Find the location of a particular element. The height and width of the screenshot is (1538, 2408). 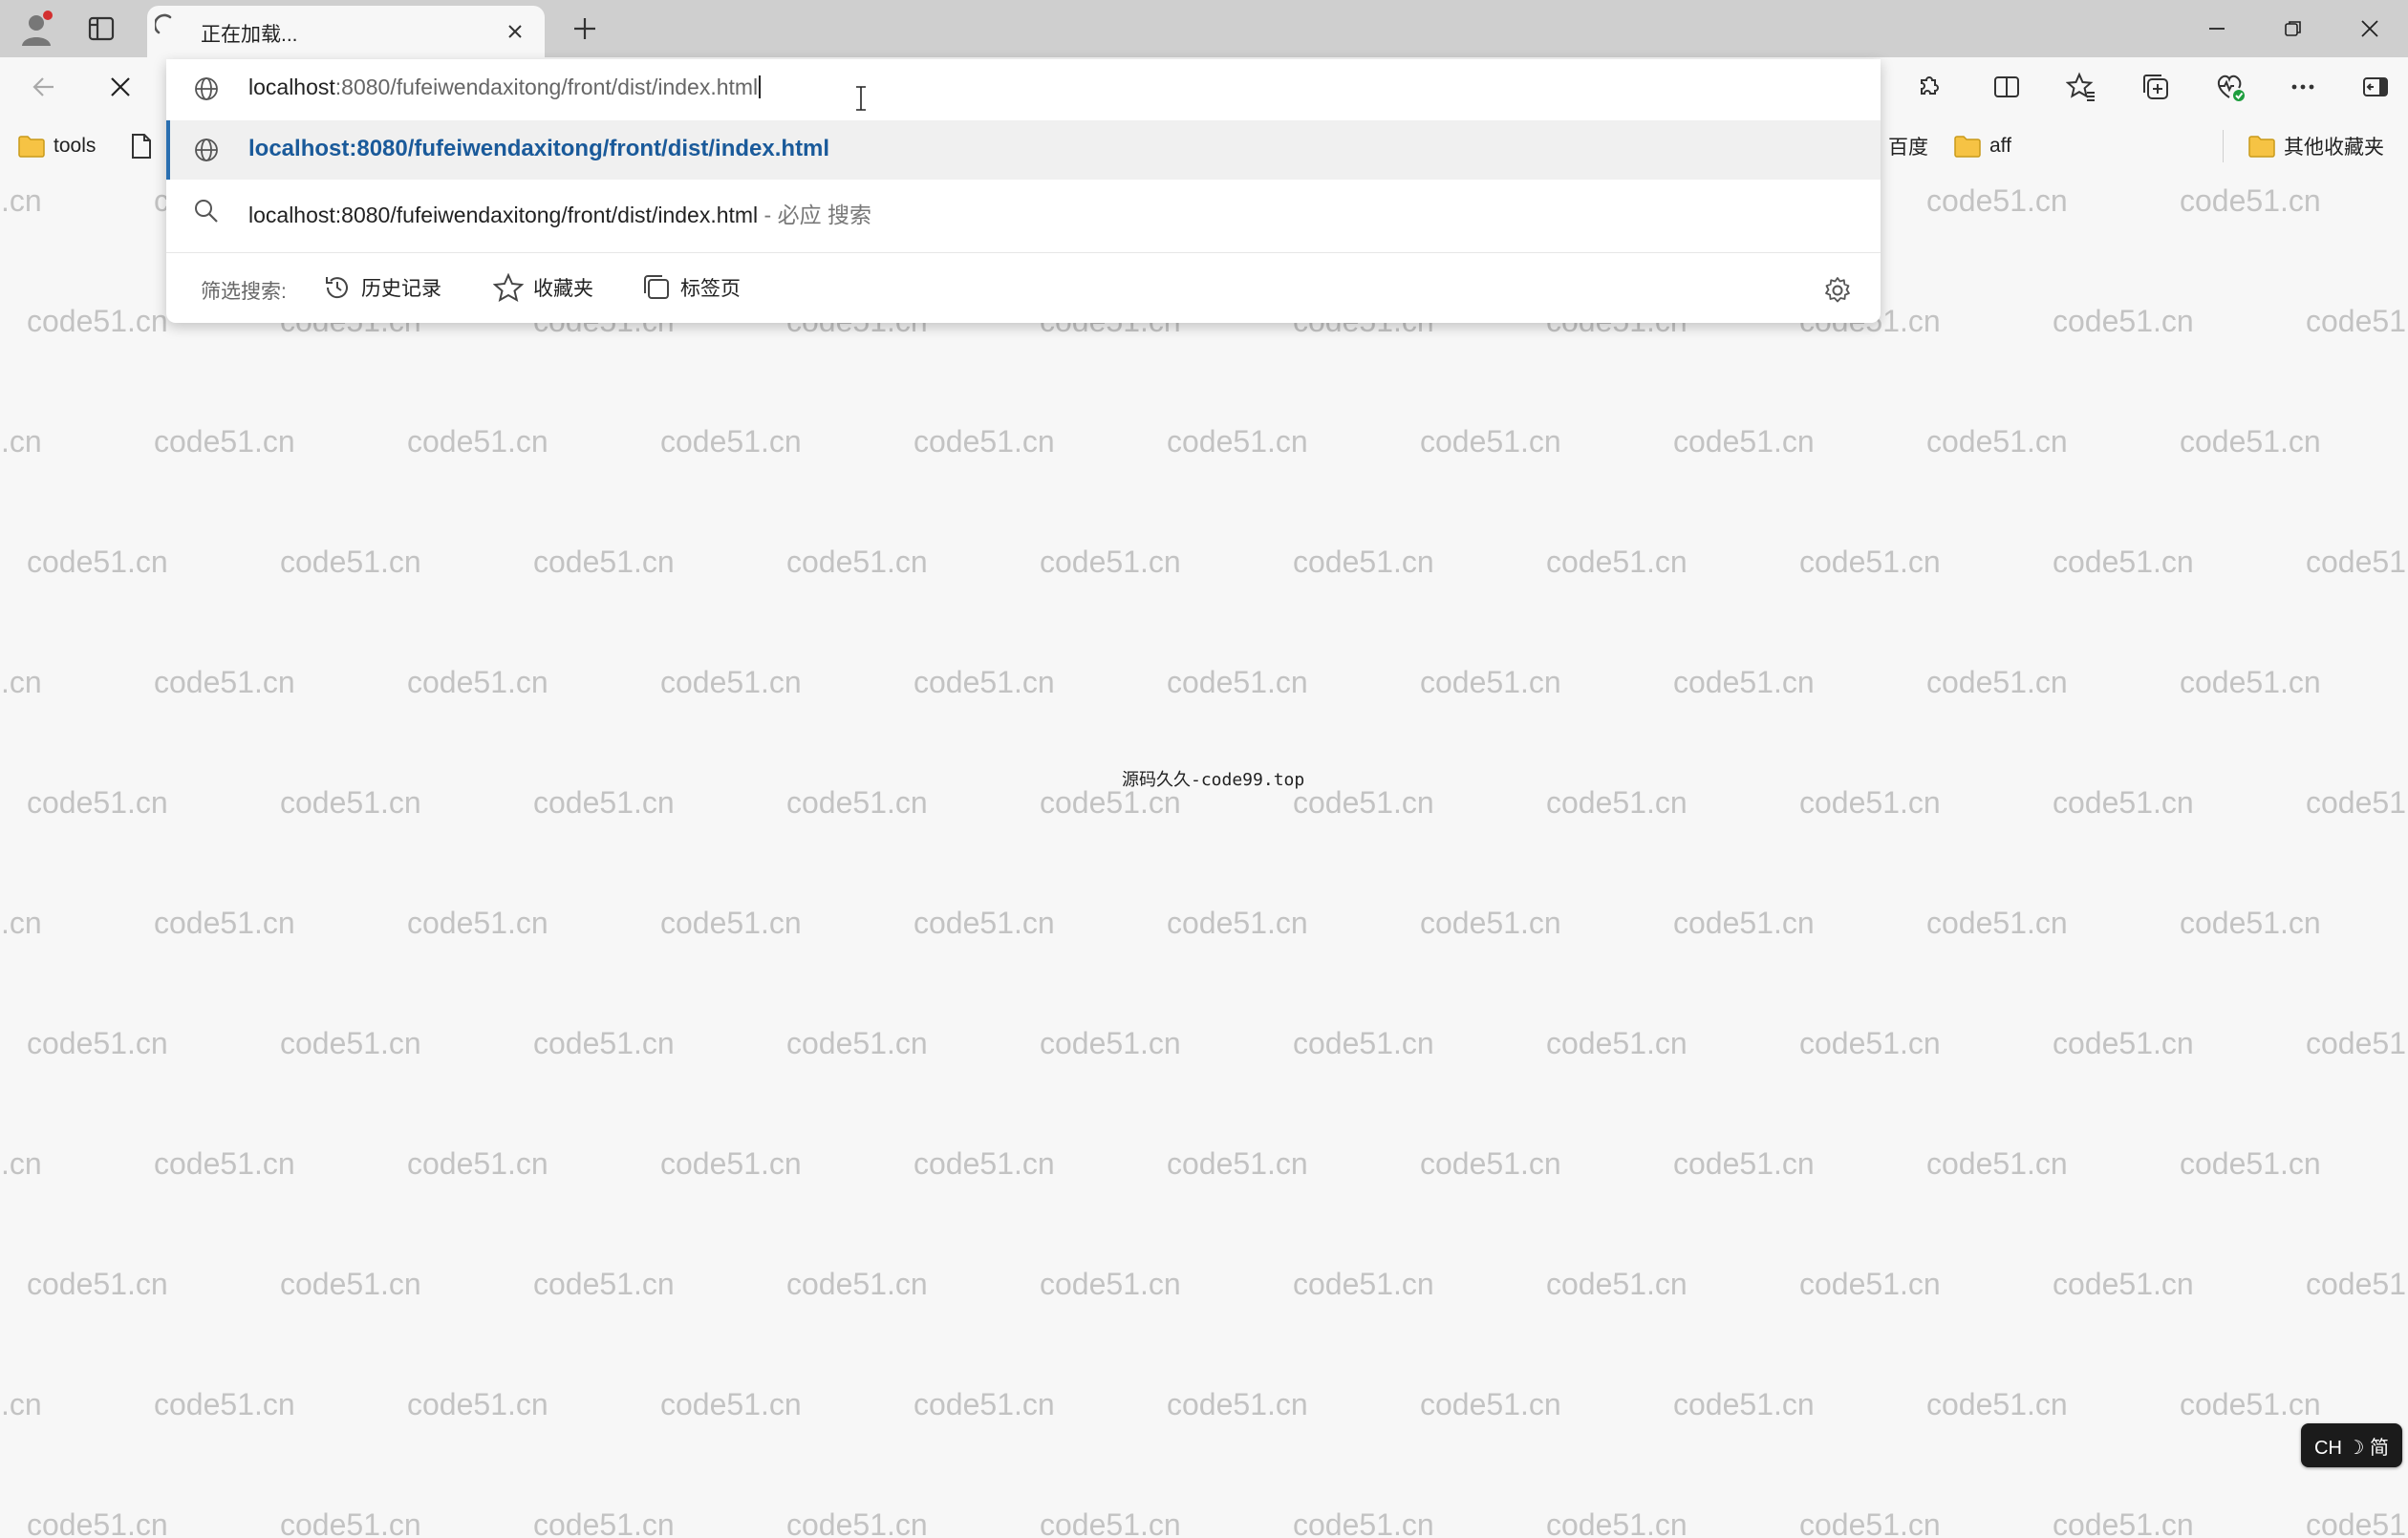

browser-essentials-icon is located at coordinates (2231, 87).